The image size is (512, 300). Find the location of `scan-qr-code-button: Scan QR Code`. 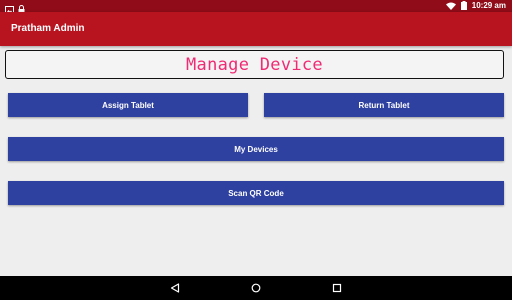

scan-qr-code-button: Scan QR Code is located at coordinates (256, 193).